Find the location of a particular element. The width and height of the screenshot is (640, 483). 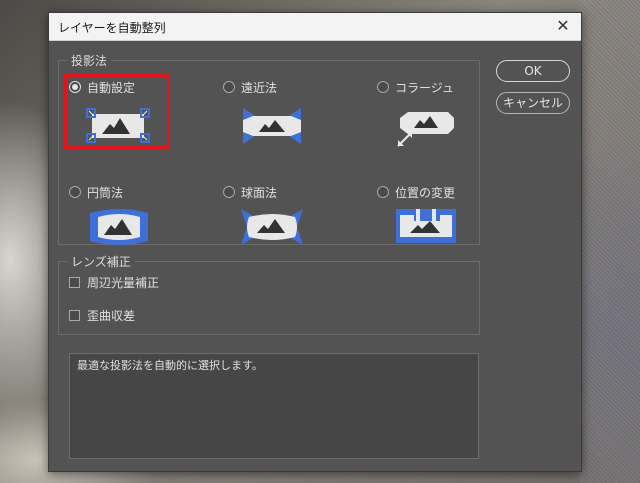

lens-correction-group: レンズ補正 周辺光量補正 歪曲収差 is located at coordinates (269, 294).